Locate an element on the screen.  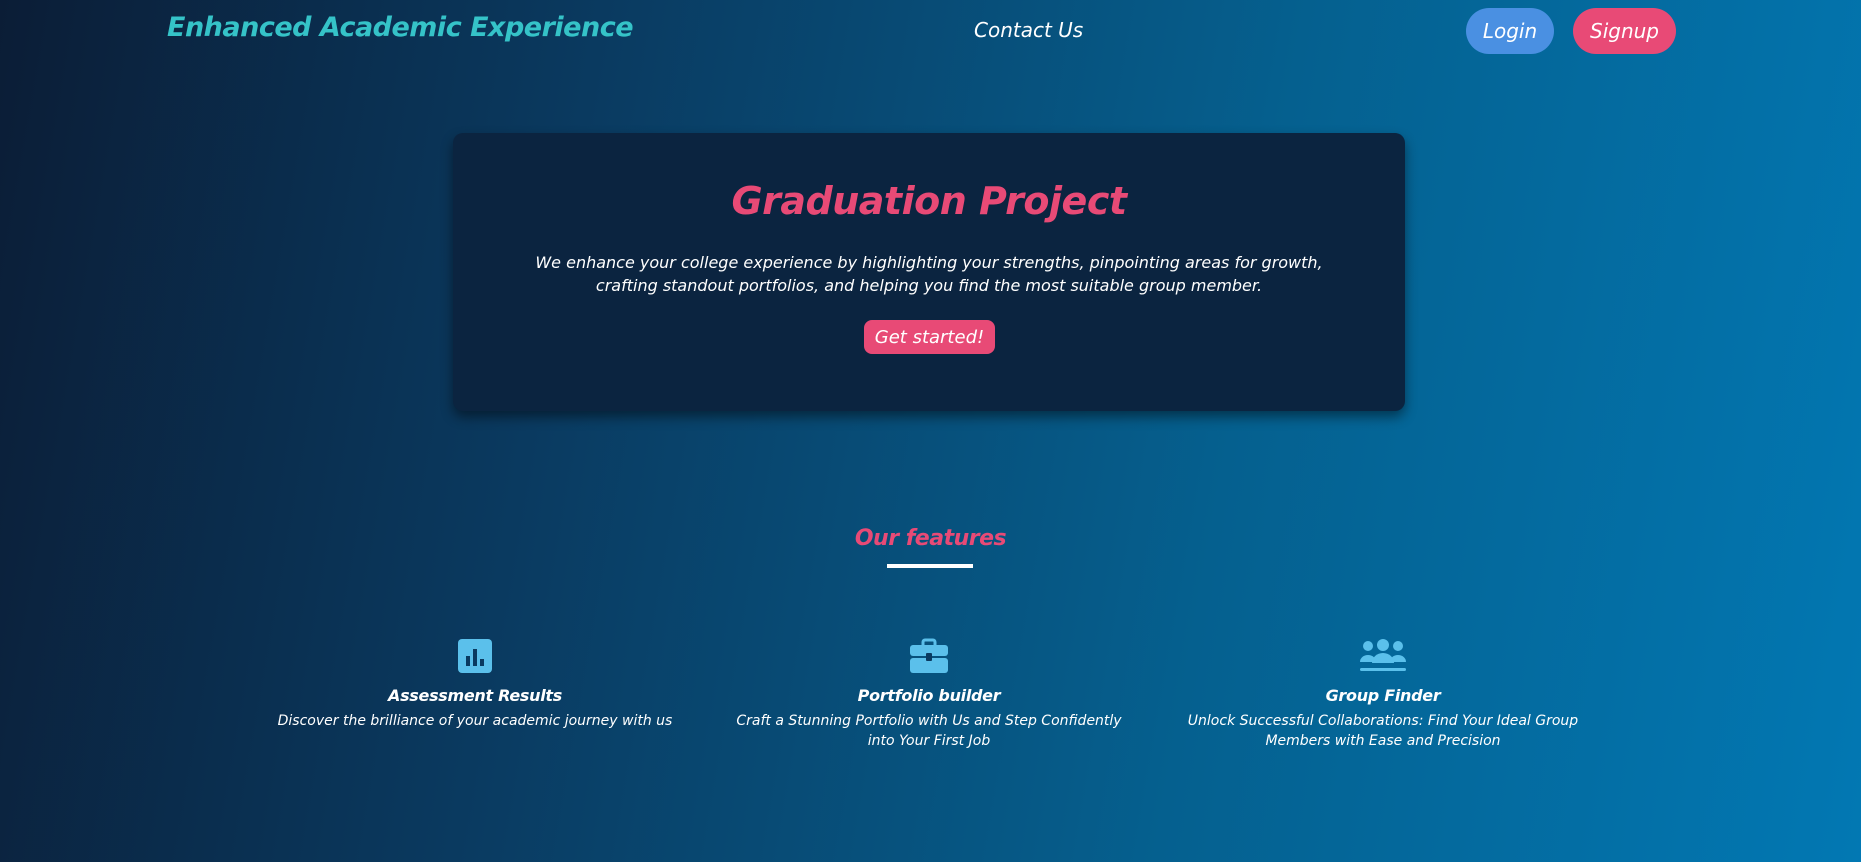
login-button: Login is located at coordinates (1510, 31).